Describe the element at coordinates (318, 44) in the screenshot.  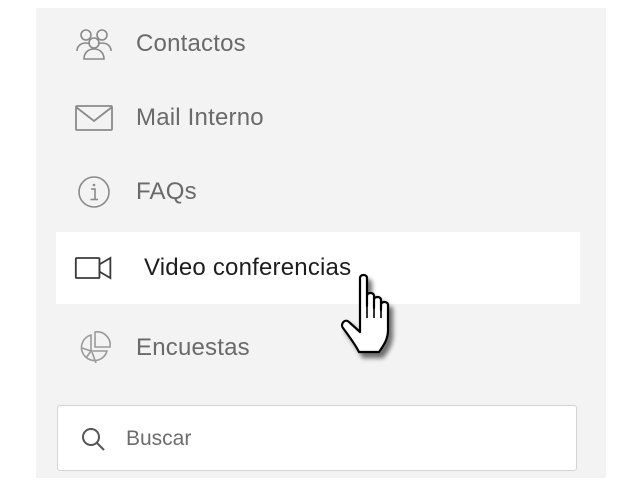
I see `sidebar-item-contactos: Contactos` at that location.